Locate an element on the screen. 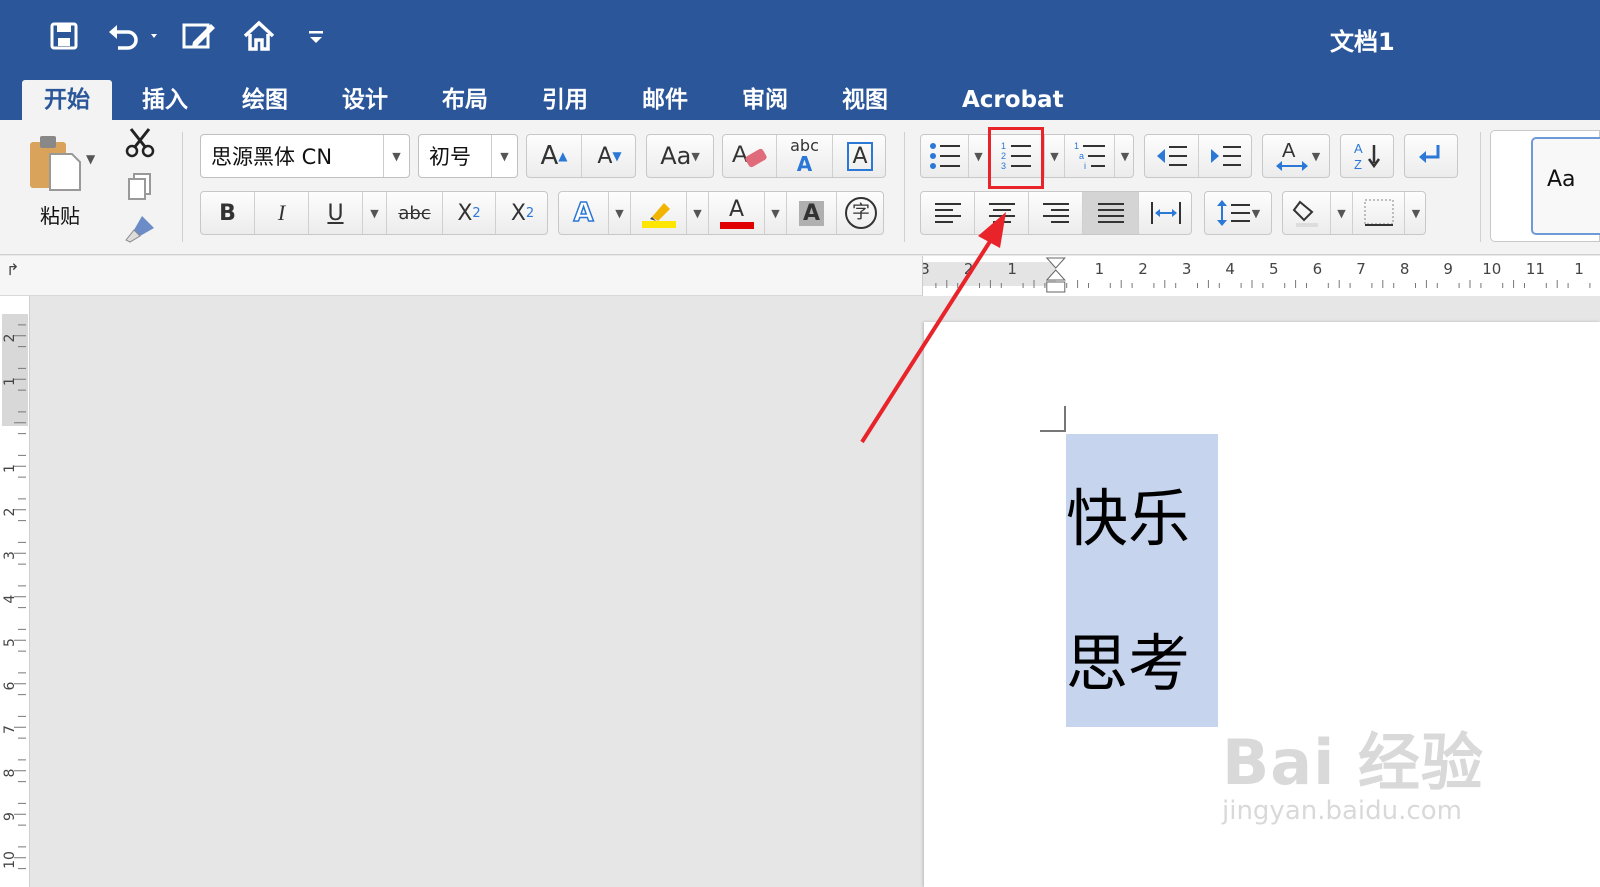 The width and height of the screenshot is (1600, 887). watermark-logo-text: Bai 经验 is located at coordinates (1353, 762).